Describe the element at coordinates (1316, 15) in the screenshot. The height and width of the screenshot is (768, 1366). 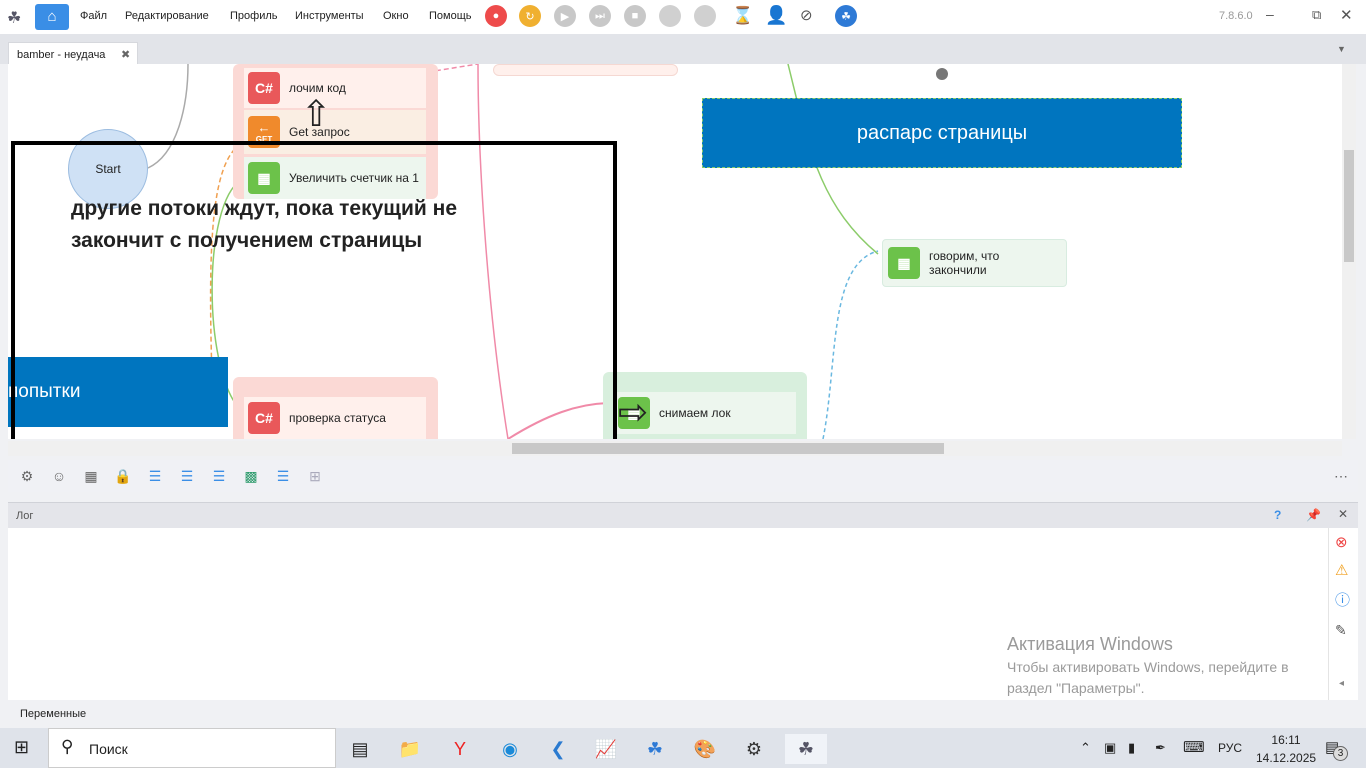
I see `maximize-button: ⧉` at that location.